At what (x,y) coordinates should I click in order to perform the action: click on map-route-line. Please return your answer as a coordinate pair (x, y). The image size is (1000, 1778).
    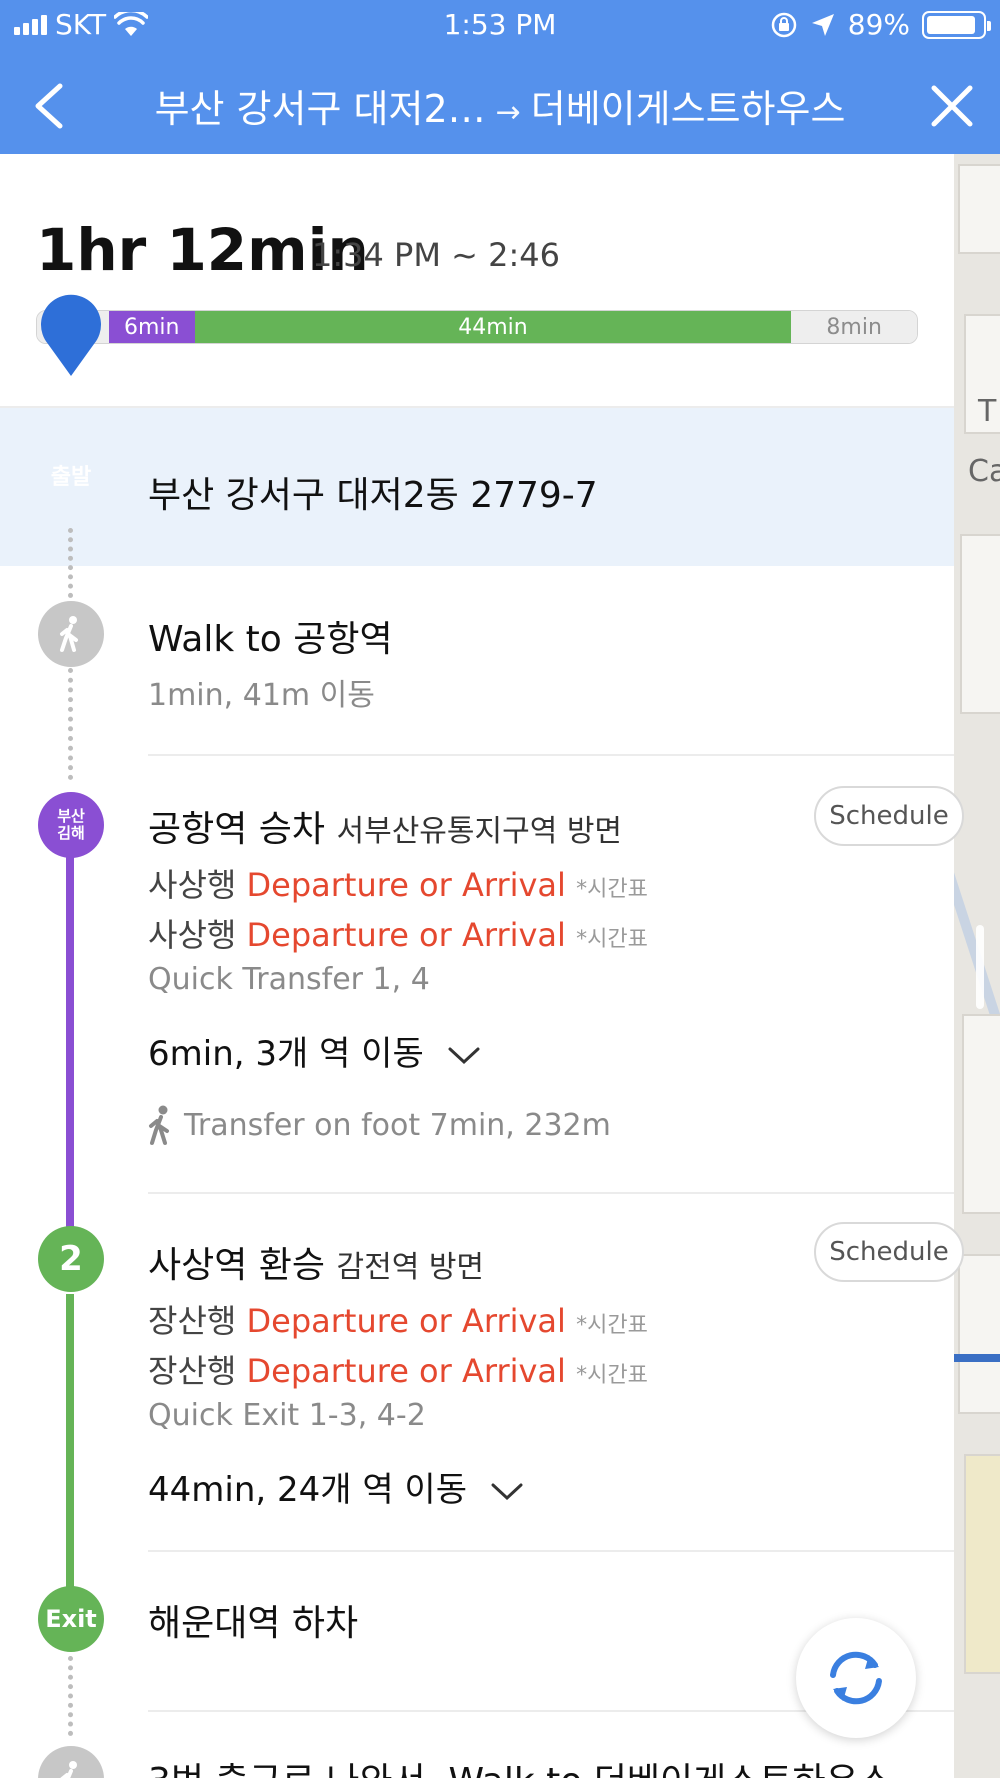
    Looking at the image, I should click on (977, 1358).